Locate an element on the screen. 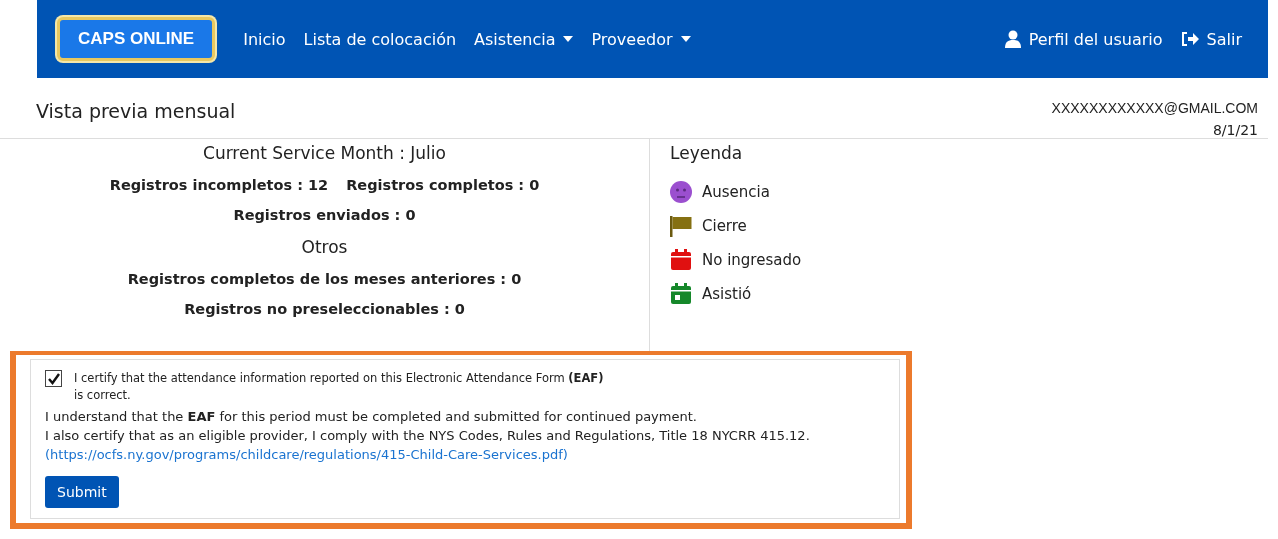  summary-heading: Otros is located at coordinates (324, 247).